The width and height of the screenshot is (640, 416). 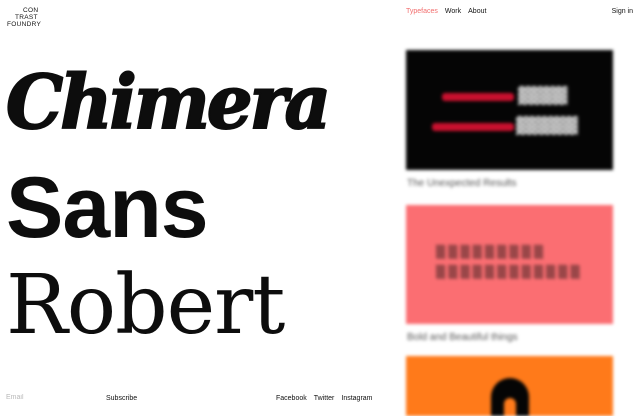 I want to click on typeface-robert: Robert, so click(x=145, y=306).